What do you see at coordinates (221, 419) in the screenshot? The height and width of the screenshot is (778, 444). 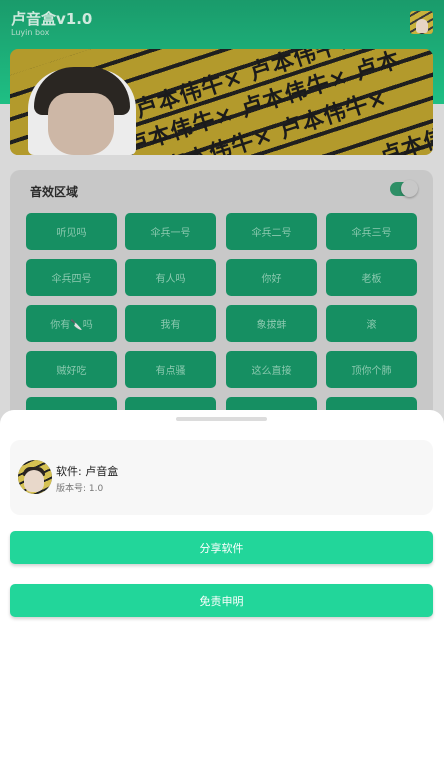 I see `sheet-drag-handle` at bounding box center [221, 419].